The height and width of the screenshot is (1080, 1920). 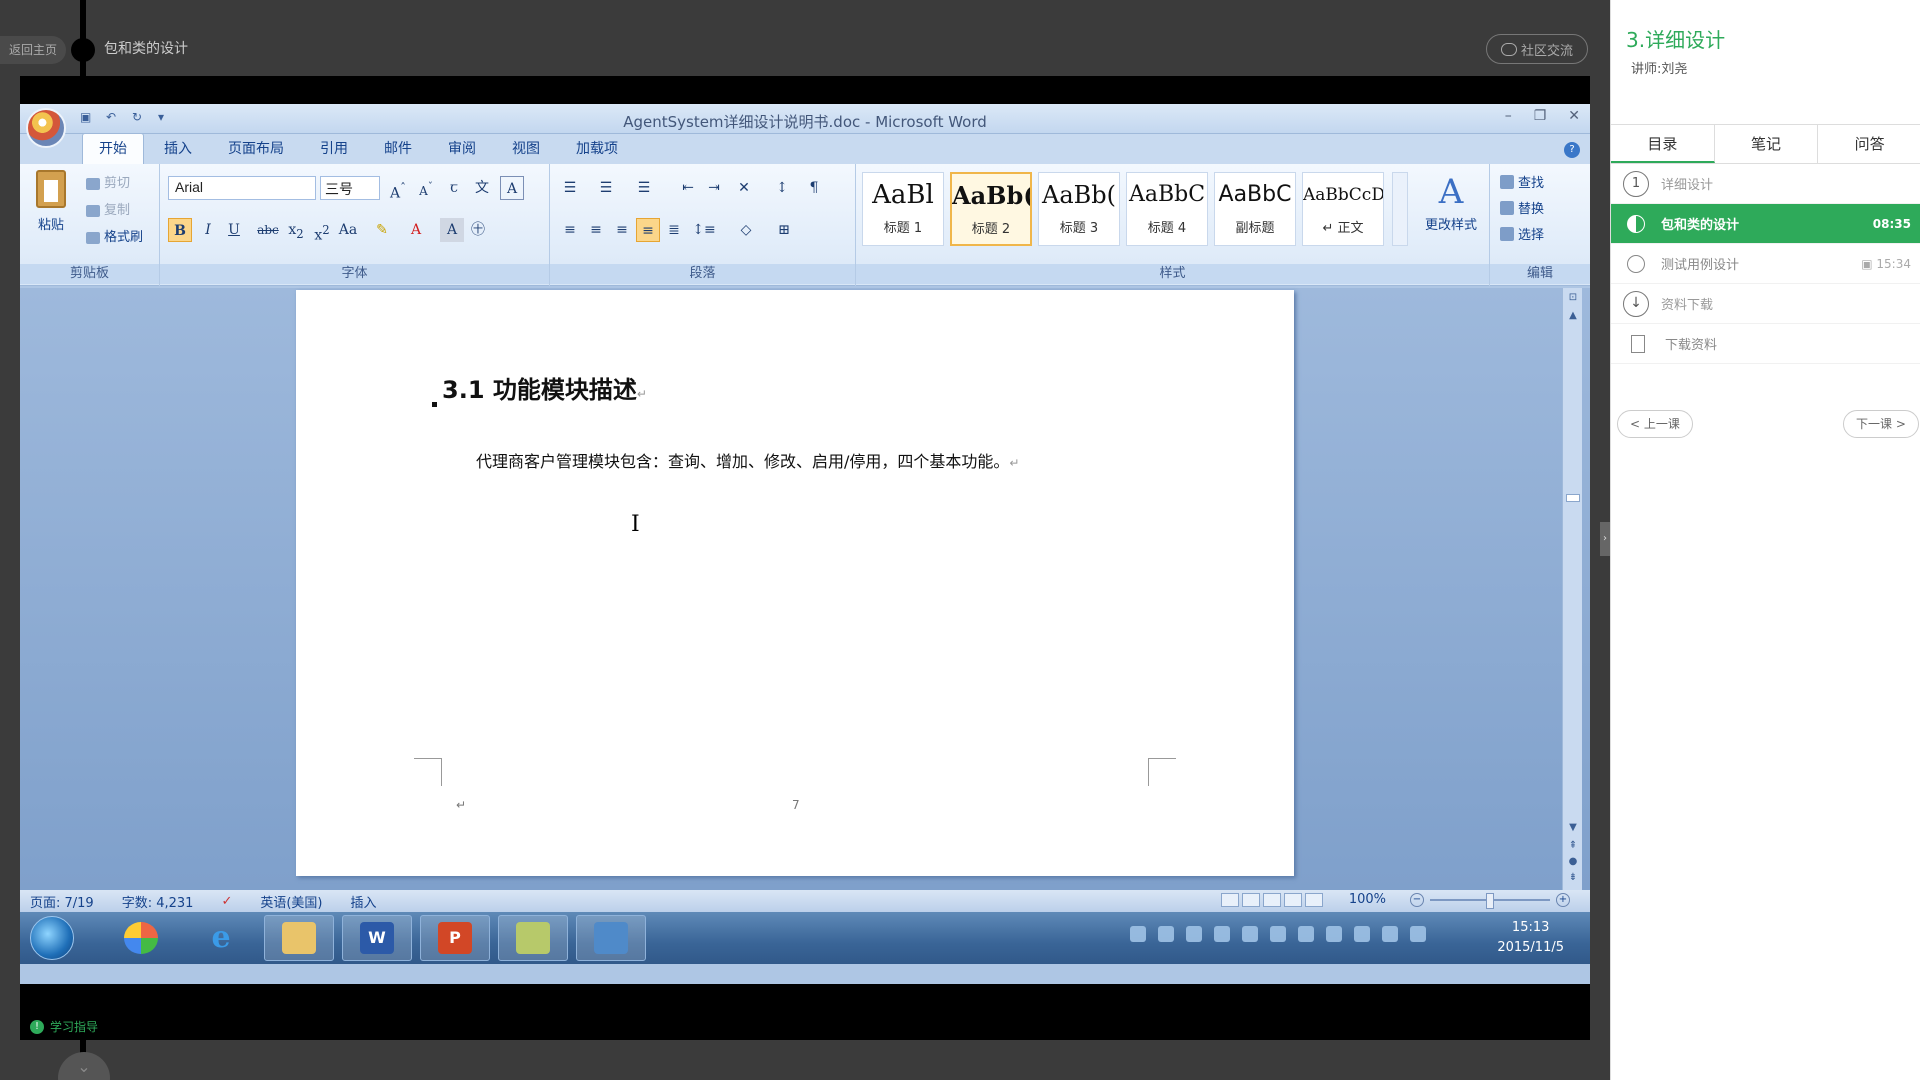 I want to click on flag2-icon, so click(x=1250, y=934).